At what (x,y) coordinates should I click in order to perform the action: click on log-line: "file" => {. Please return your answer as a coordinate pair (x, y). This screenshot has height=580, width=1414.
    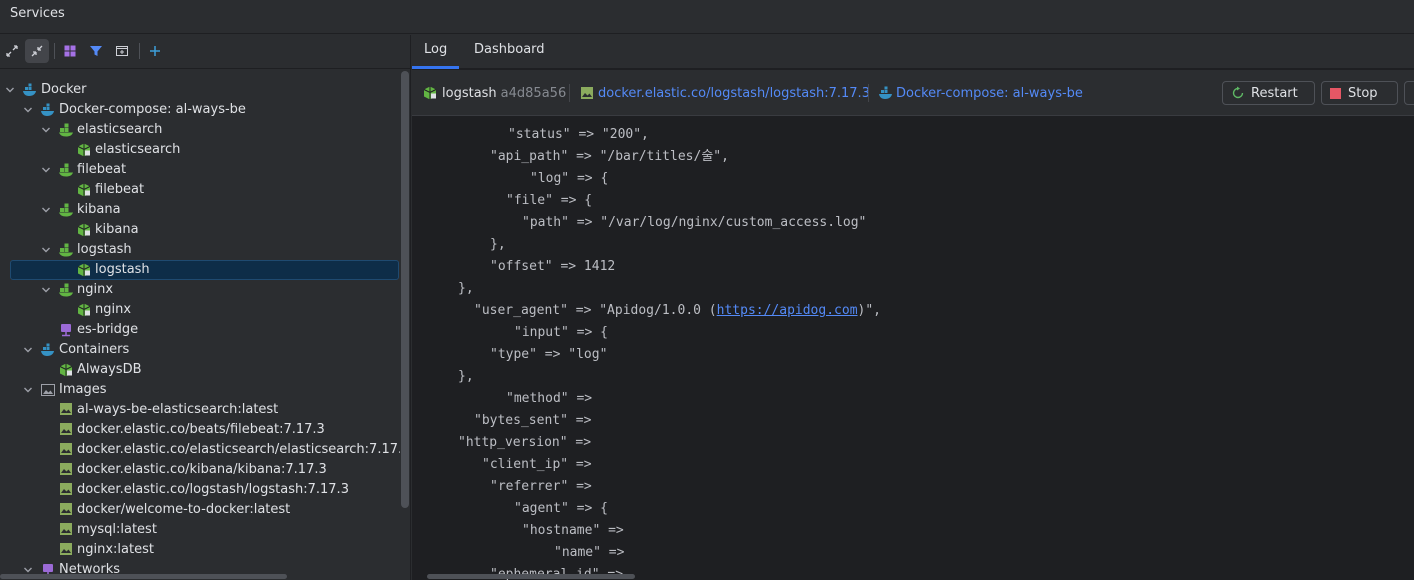
    Looking at the image, I should click on (549, 201).